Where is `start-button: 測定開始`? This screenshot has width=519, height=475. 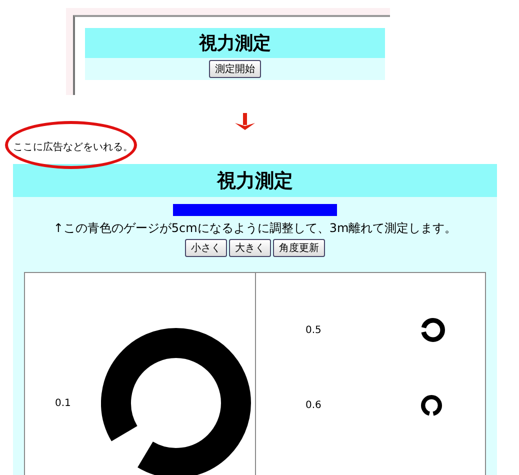
start-button: 測定開始 is located at coordinates (235, 69).